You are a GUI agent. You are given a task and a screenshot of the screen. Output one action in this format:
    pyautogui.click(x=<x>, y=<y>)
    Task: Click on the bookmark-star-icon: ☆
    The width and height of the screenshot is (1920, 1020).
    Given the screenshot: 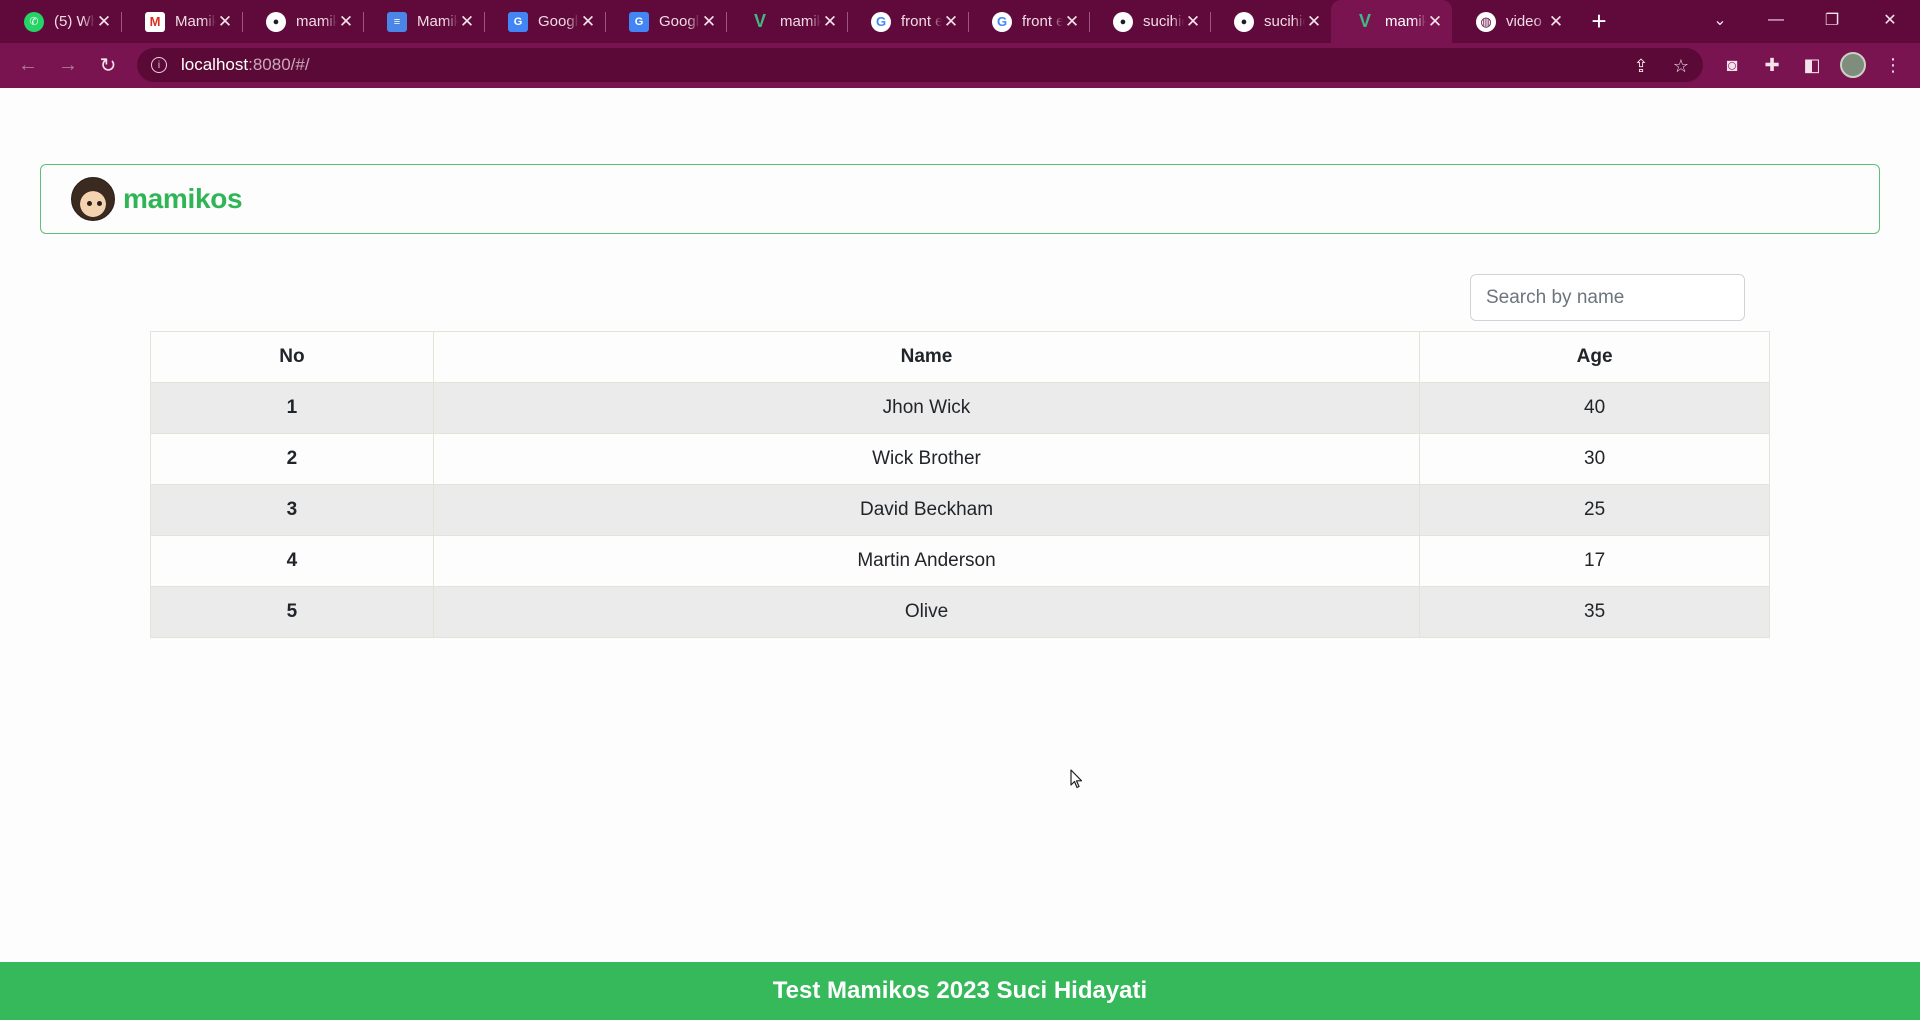 What is the action you would take?
    pyautogui.click(x=1681, y=66)
    